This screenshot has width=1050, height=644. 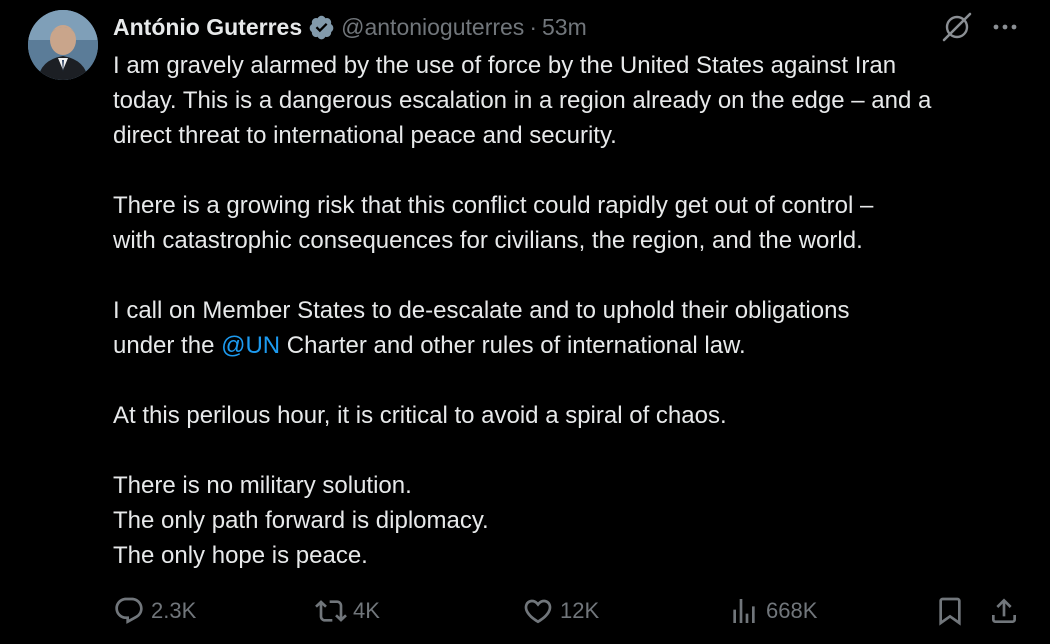 I want to click on avatar, so click(x=63, y=45).